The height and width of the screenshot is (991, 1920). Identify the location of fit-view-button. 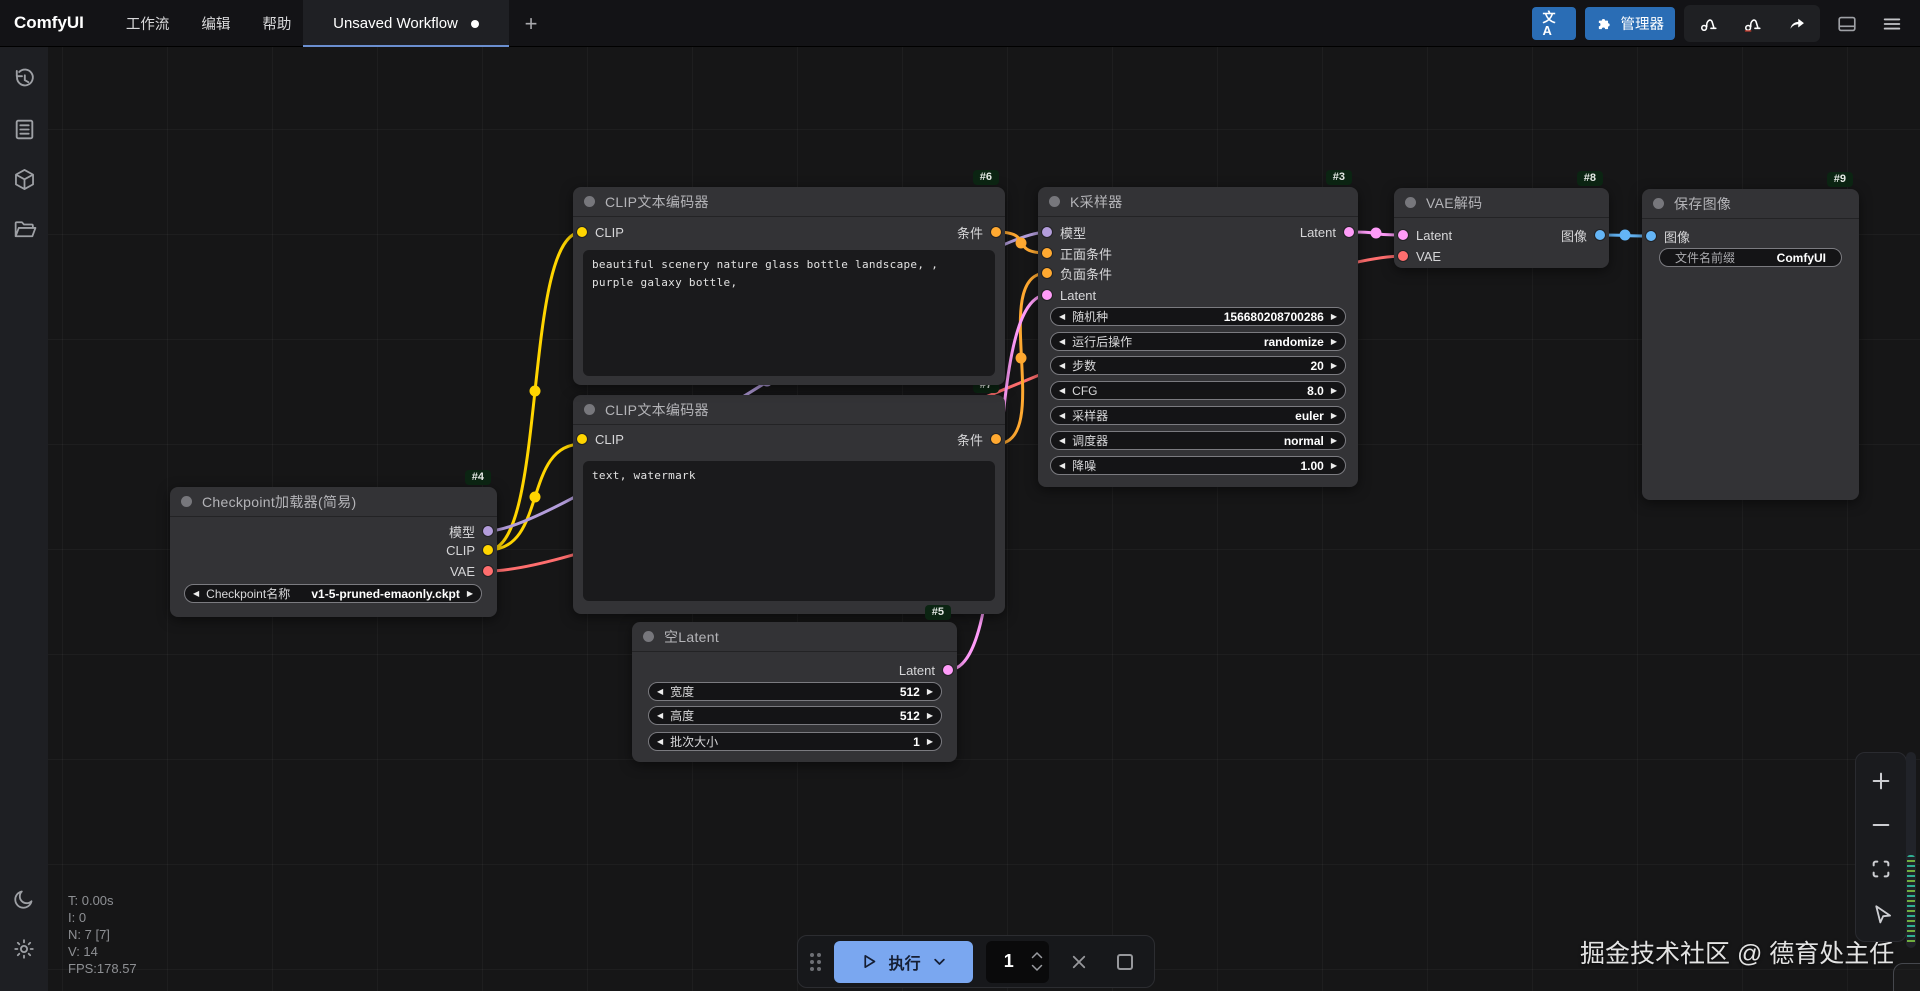
(1881, 869).